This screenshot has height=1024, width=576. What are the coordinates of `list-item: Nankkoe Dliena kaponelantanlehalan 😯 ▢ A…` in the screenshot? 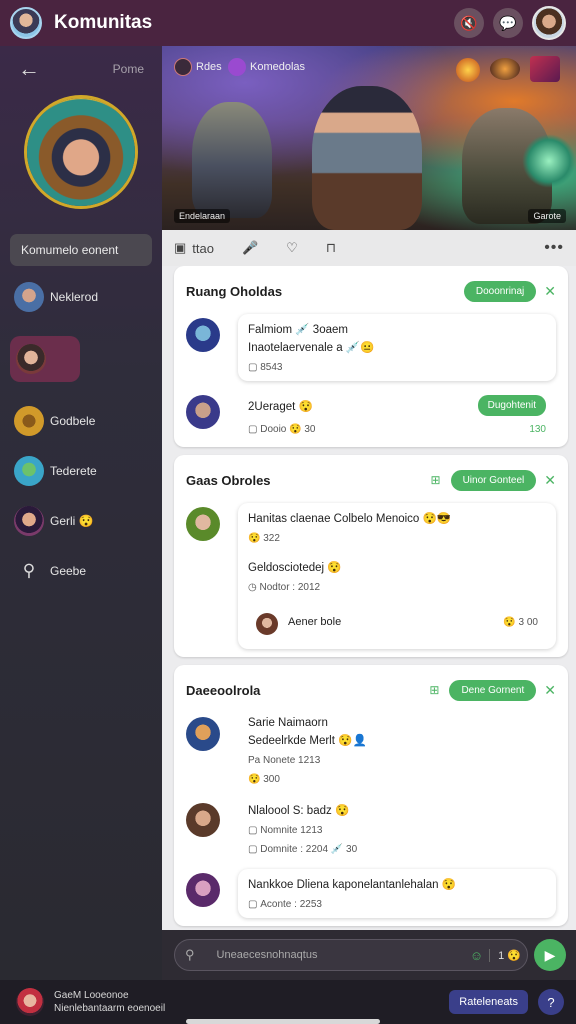 It's located at (371, 893).